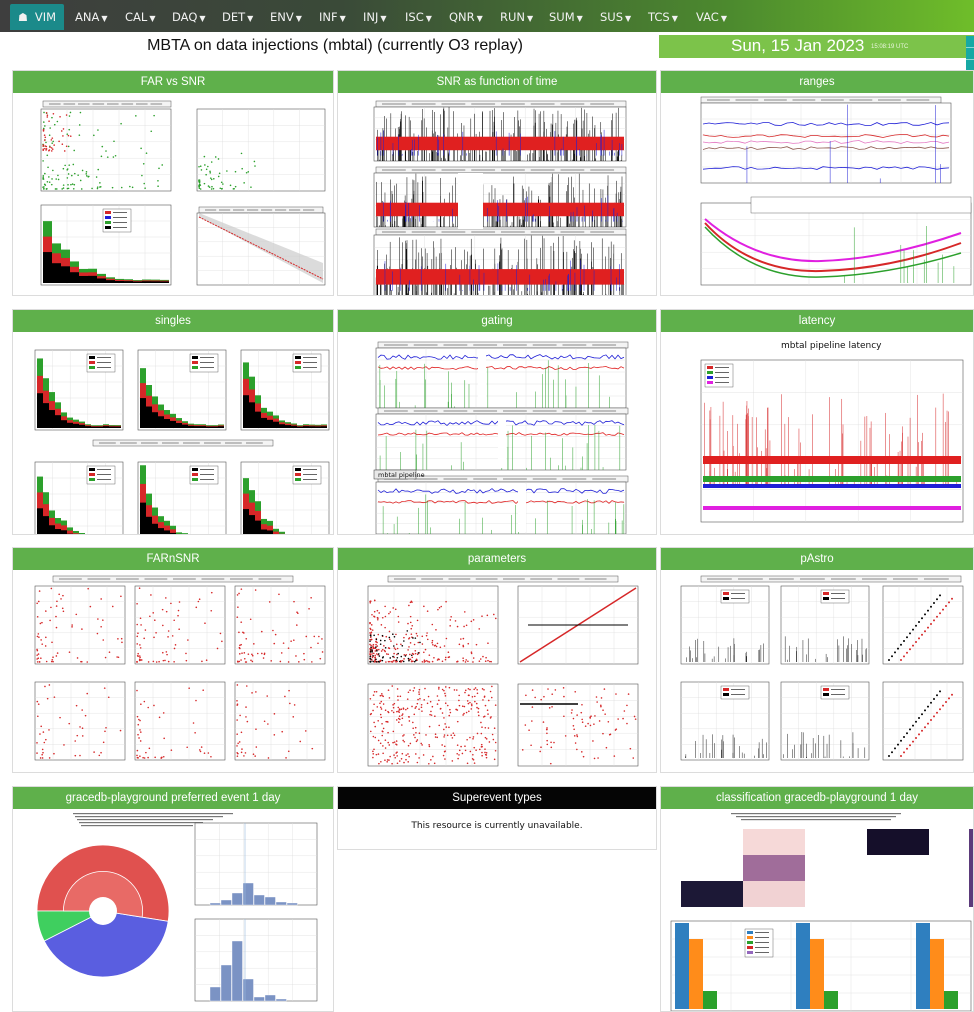  I want to click on panel-title: SNR as function of time, so click(497, 82).